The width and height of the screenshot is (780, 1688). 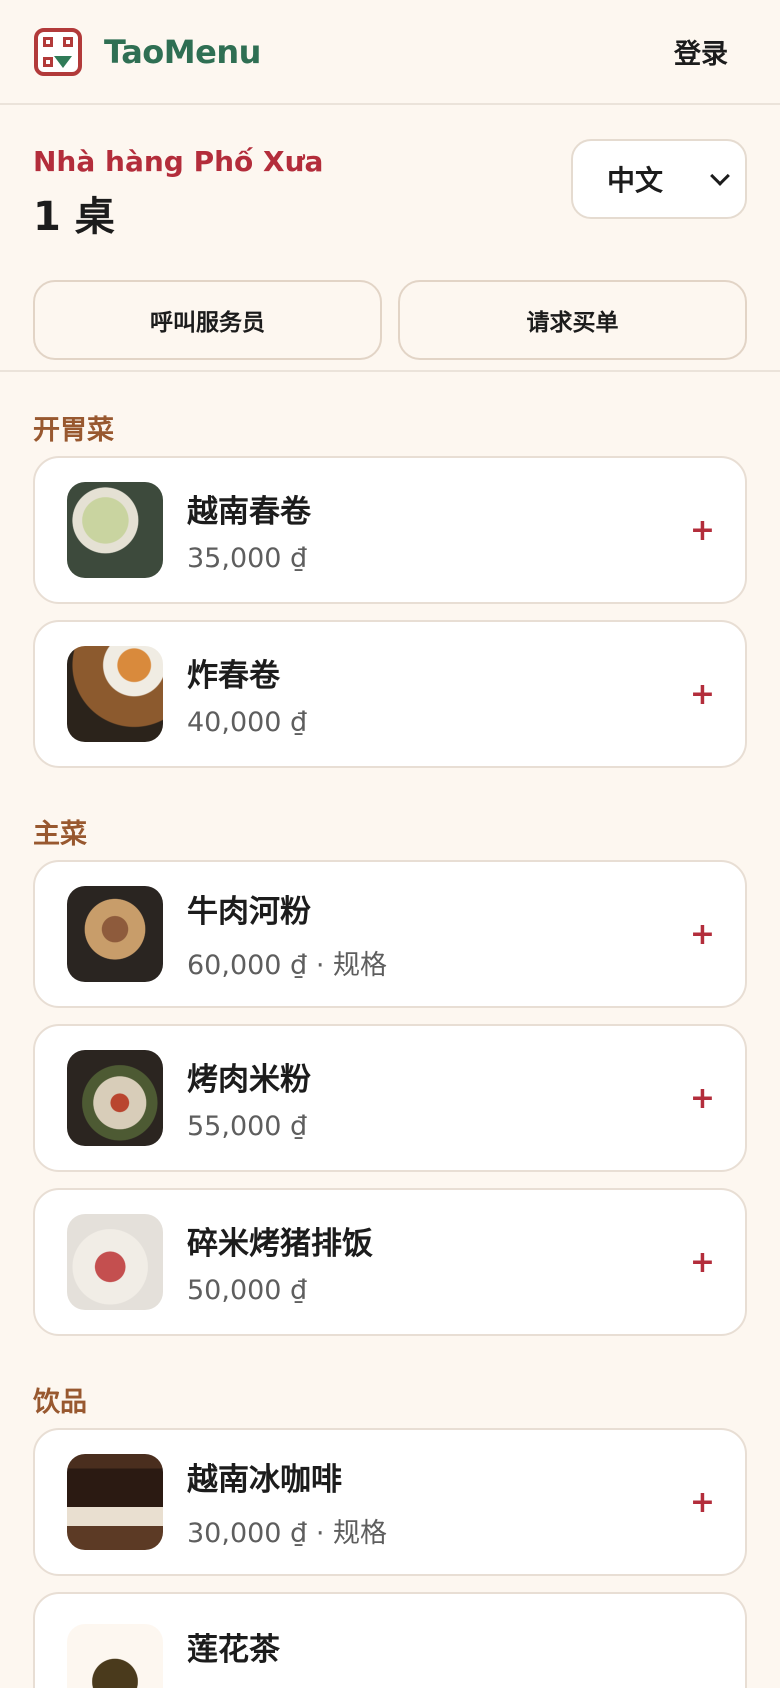 I want to click on menu-item: 烤肉米粉 55,000 ₫ +, so click(x=390, y=1098).